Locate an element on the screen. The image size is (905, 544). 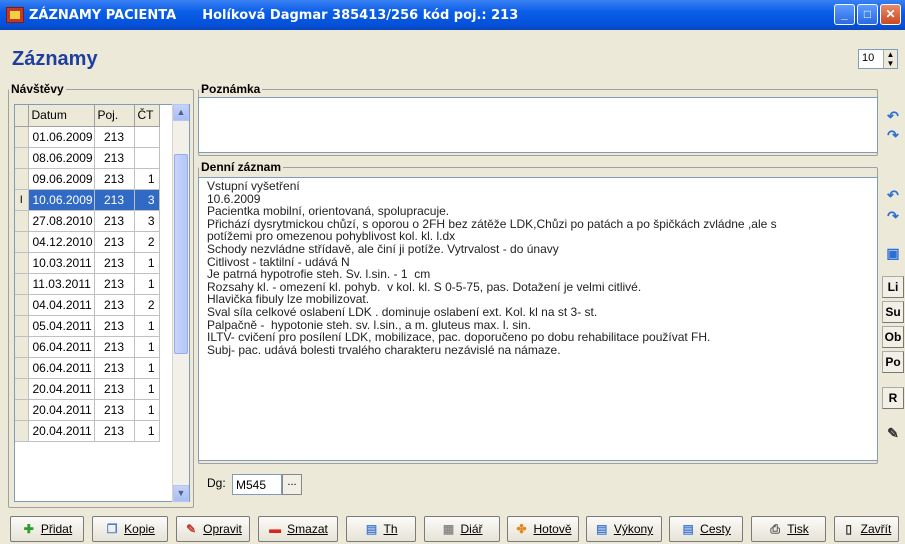
delete-button: ▬ Smazat is located at coordinates (298, 529).